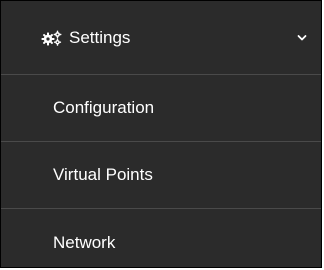 This screenshot has width=324, height=270. What do you see at coordinates (100, 37) in the screenshot?
I see `settings-label: Settings` at bounding box center [100, 37].